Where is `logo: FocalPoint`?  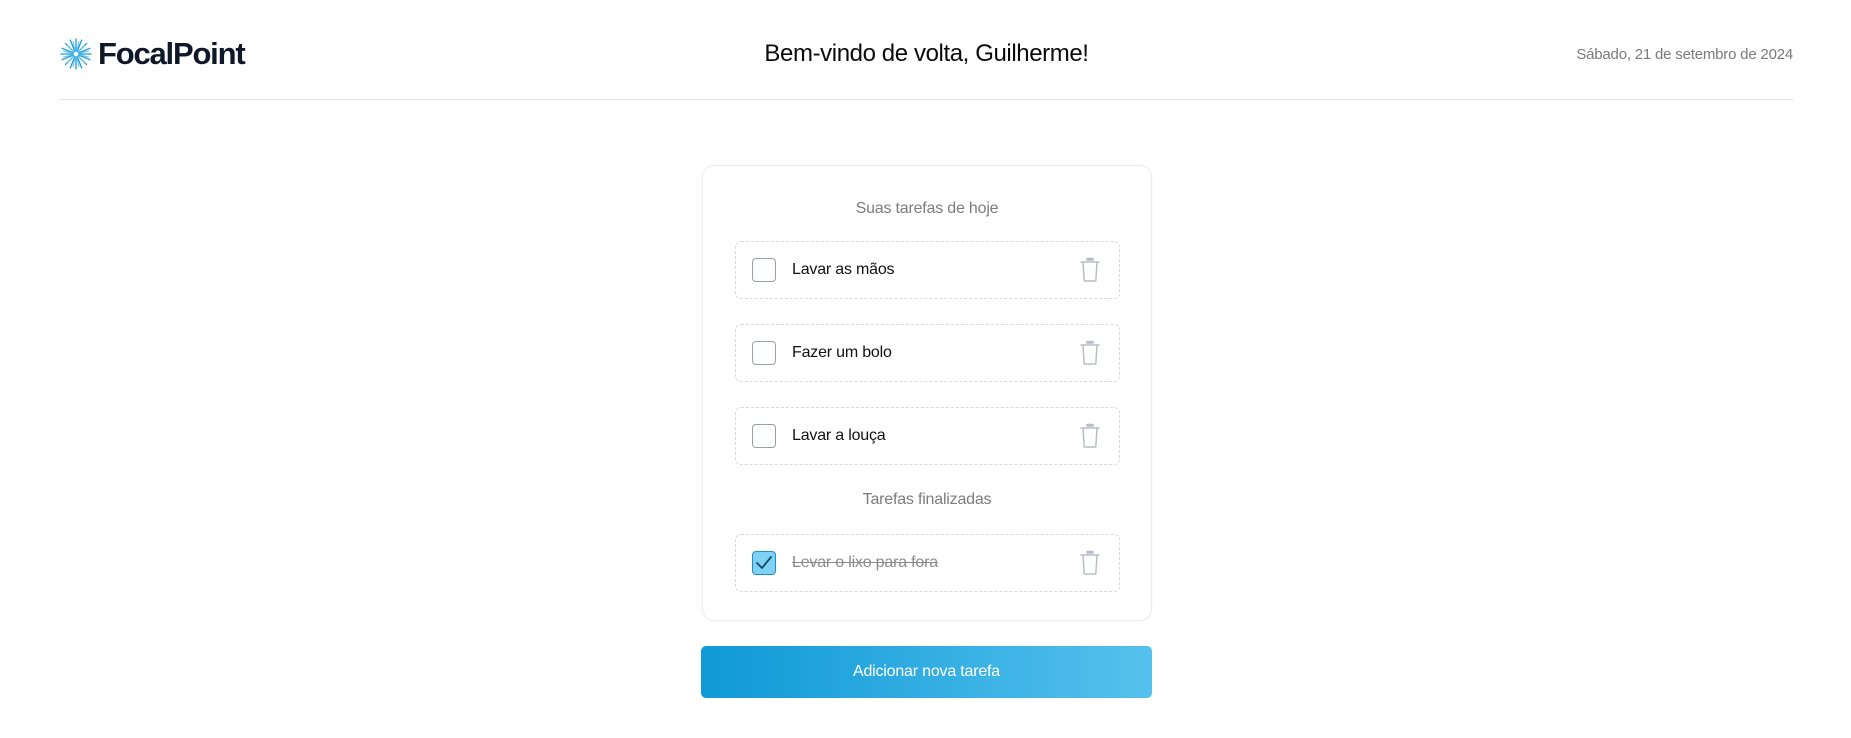 logo: FocalPoint is located at coordinates (153, 54).